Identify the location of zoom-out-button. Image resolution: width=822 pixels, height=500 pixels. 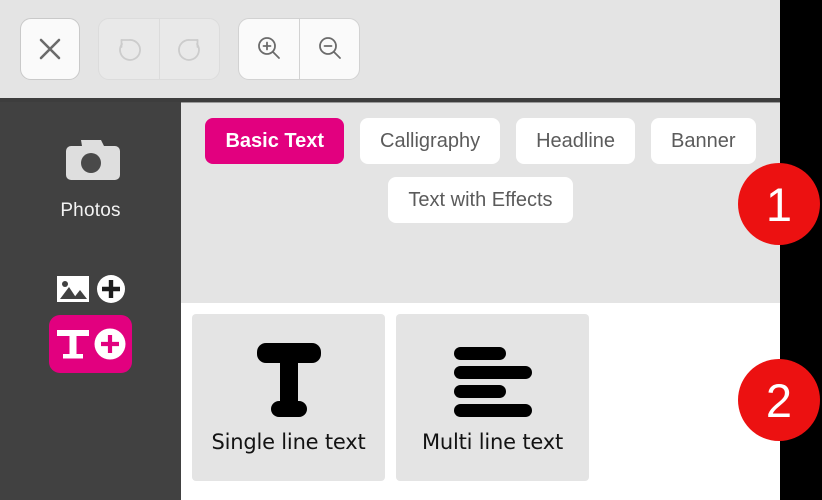
(329, 49).